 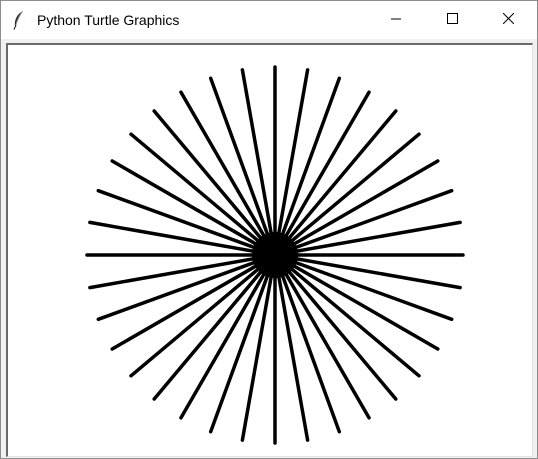 I want to click on close-button, so click(x=508, y=20).